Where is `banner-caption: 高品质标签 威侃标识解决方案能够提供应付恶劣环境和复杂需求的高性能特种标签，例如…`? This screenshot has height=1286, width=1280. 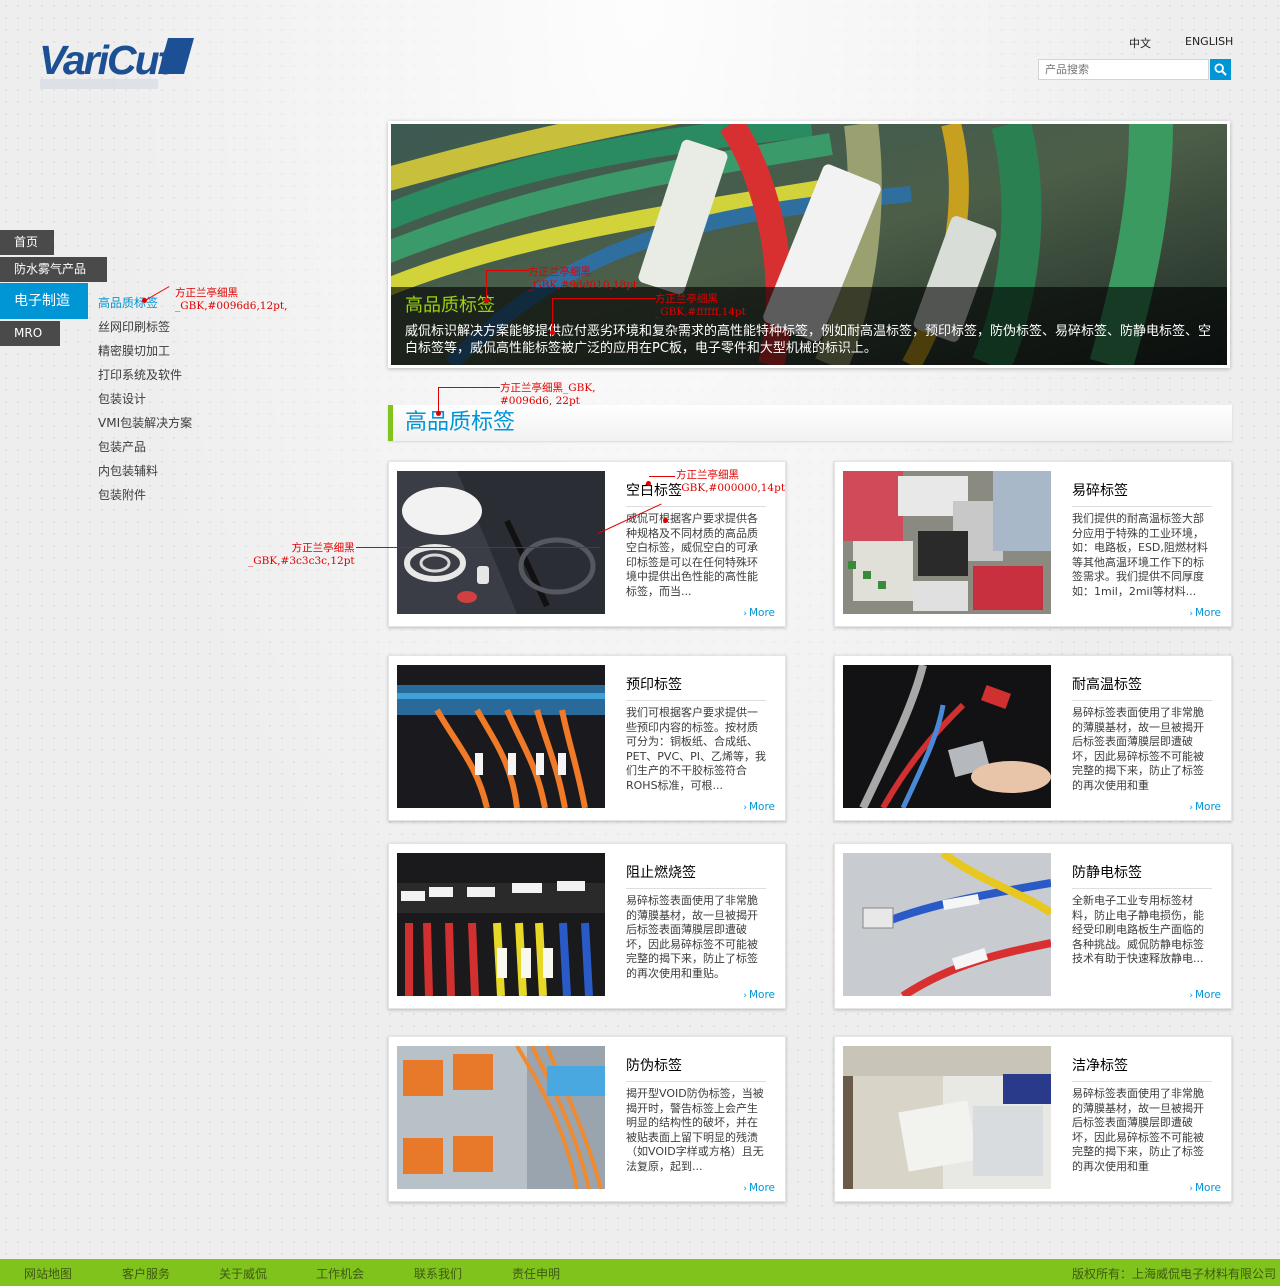
banner-caption: 高品质标签 威侃标识解决方案能够提供应付恶劣环境和复杂需求的高性能特种标签，例如… is located at coordinates (809, 326).